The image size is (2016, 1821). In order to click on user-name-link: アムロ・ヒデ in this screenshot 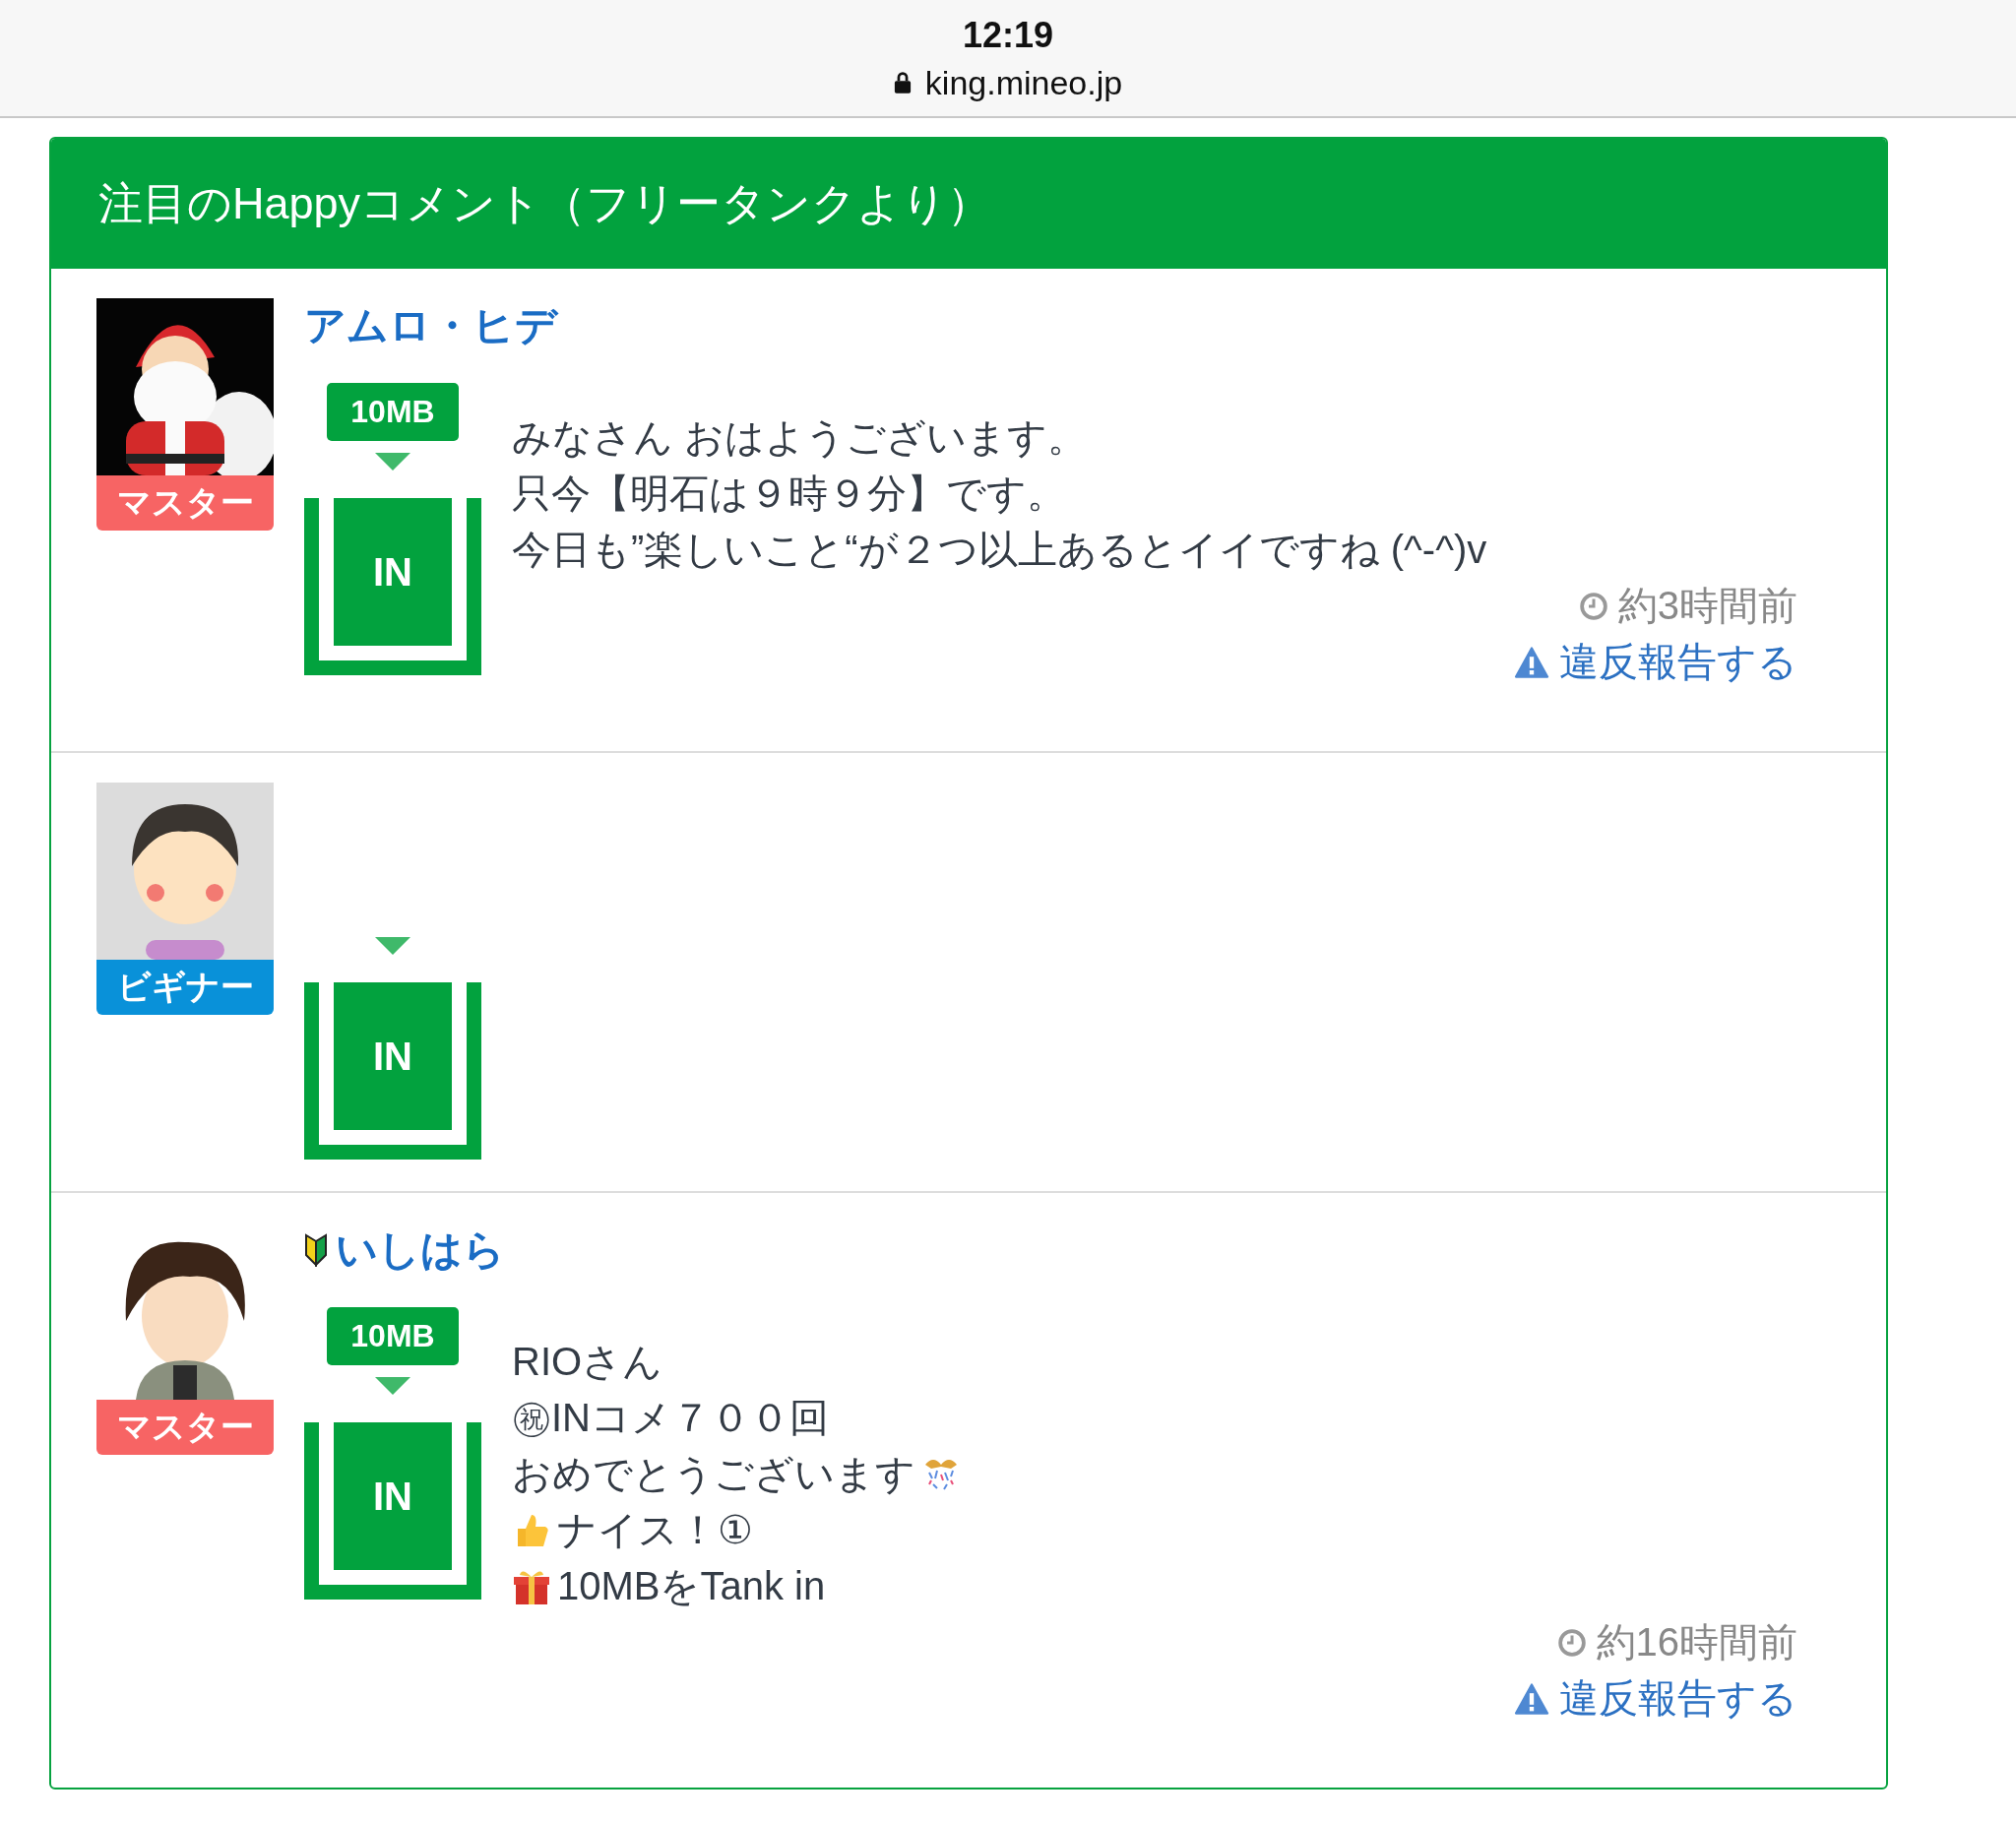, I will do `click(430, 326)`.